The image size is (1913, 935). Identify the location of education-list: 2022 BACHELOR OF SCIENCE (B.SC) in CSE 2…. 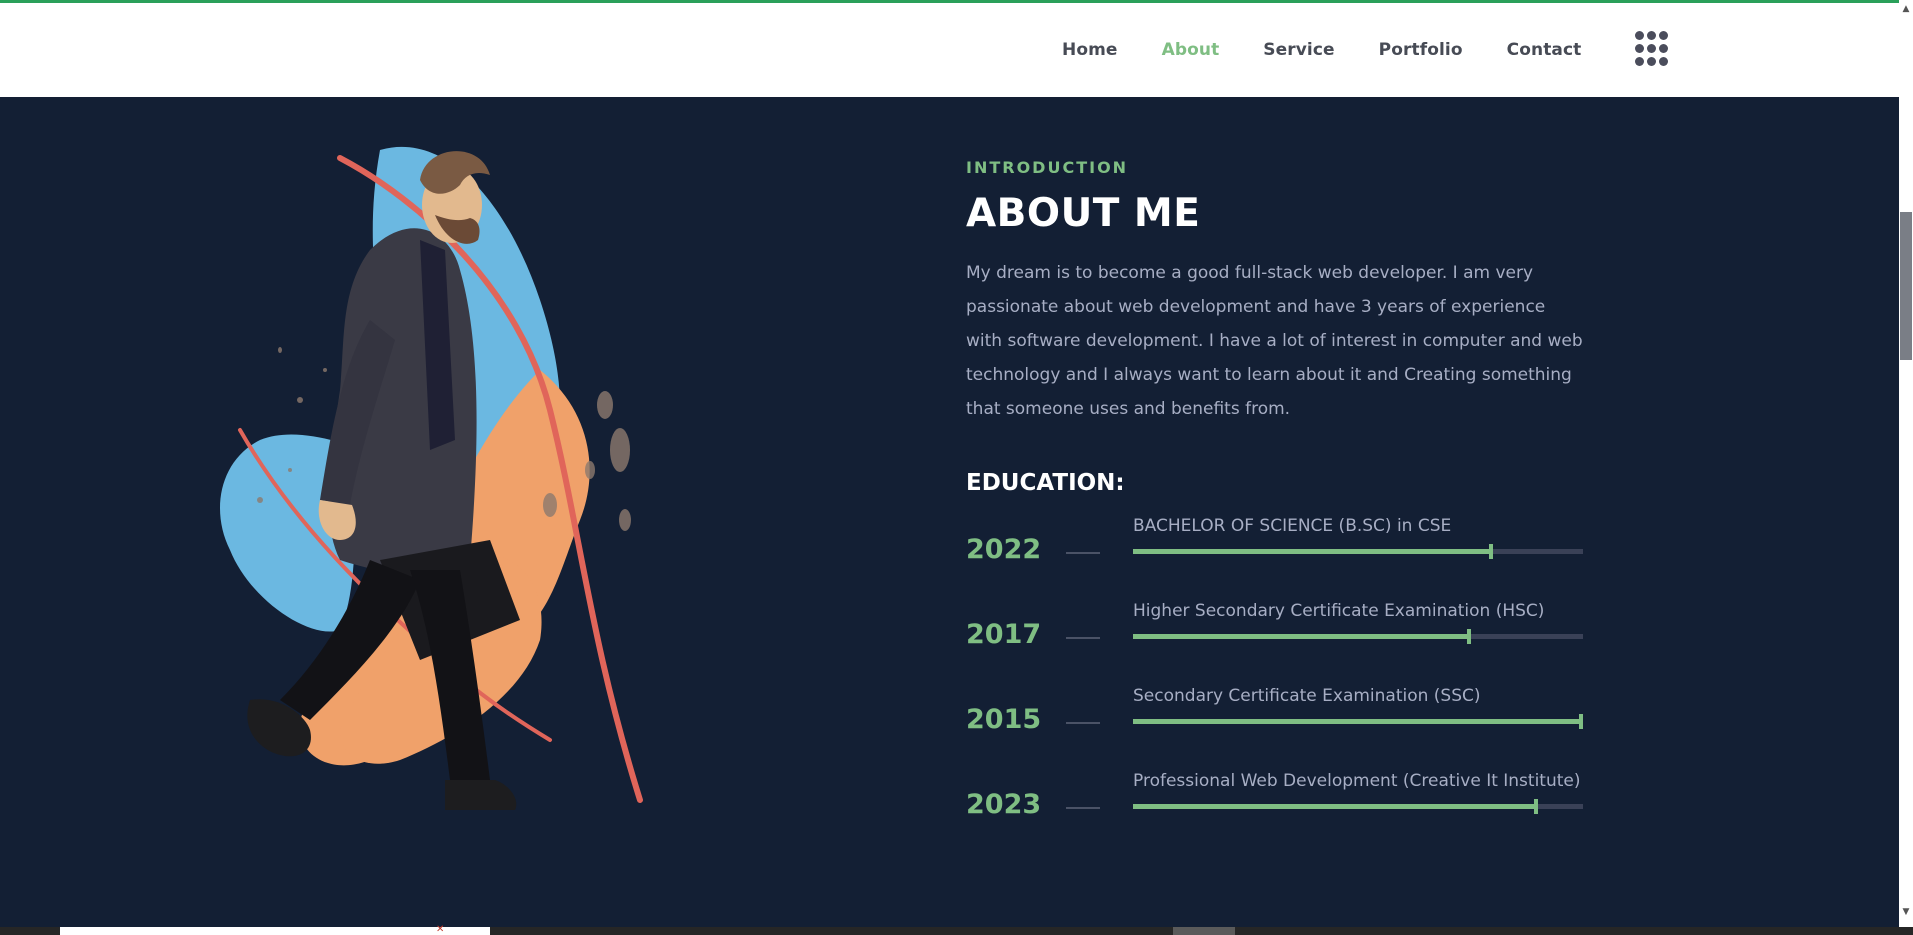
(1276, 686).